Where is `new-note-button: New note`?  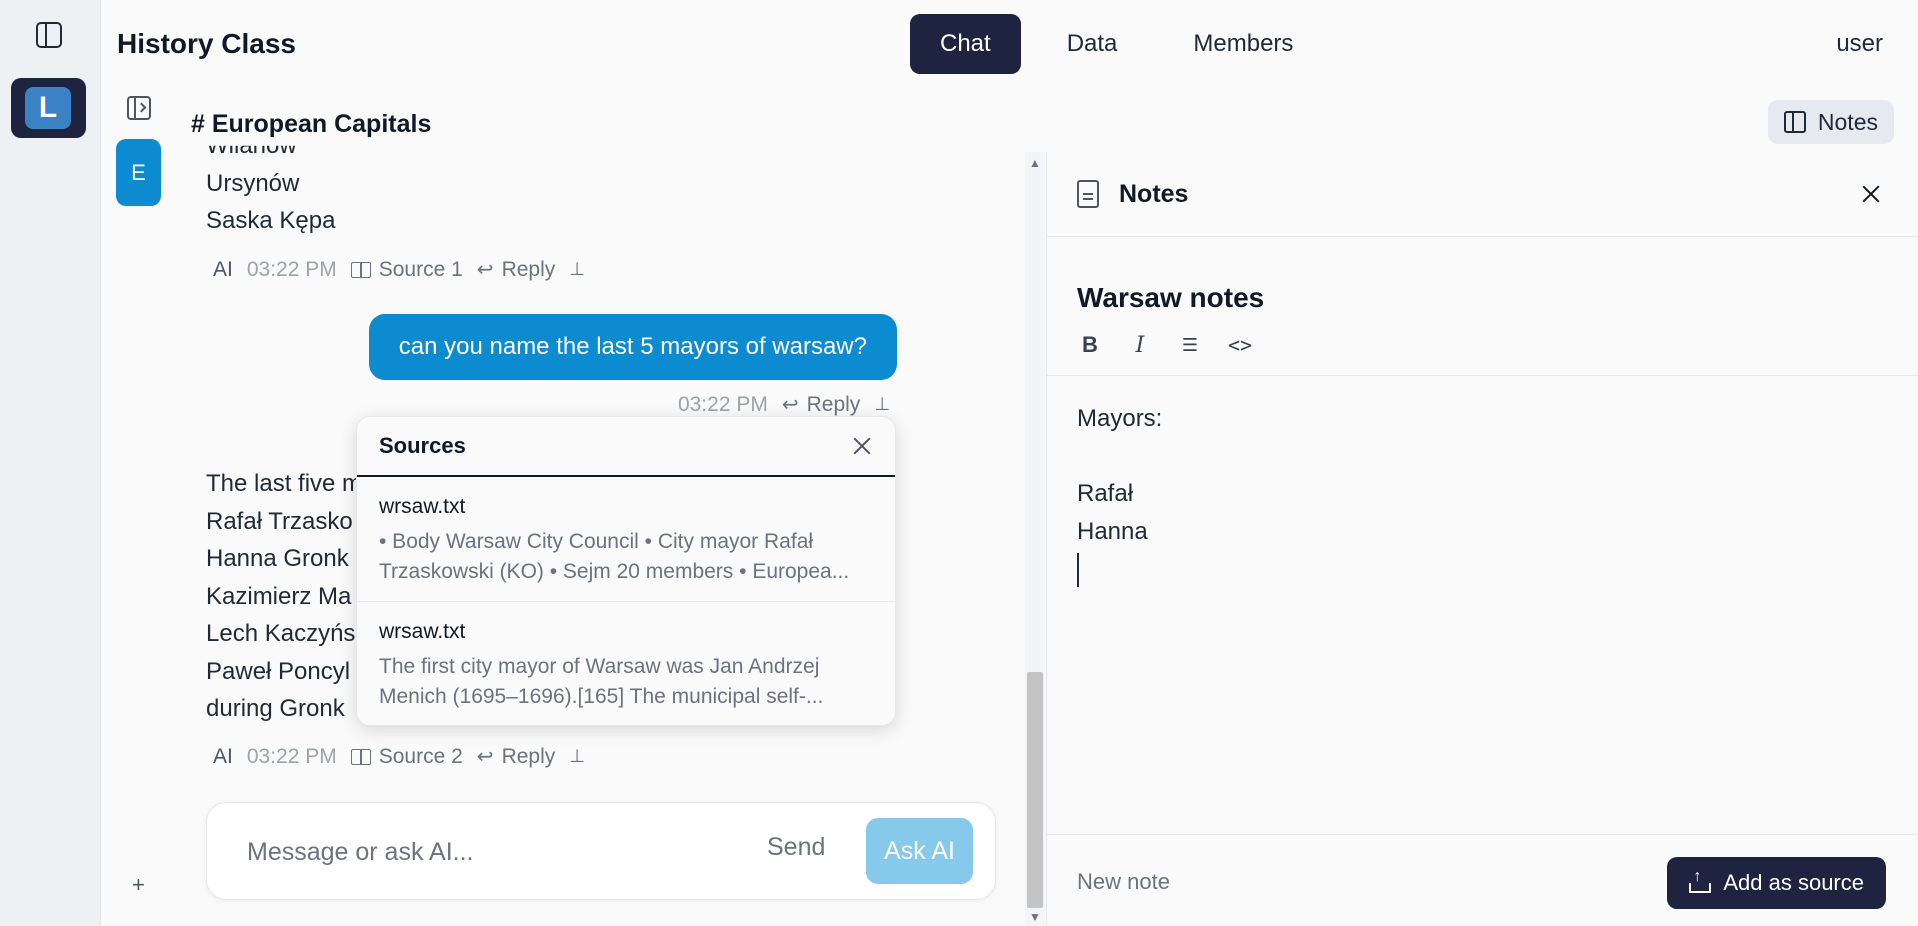
new-note-button: New note is located at coordinates (1123, 882).